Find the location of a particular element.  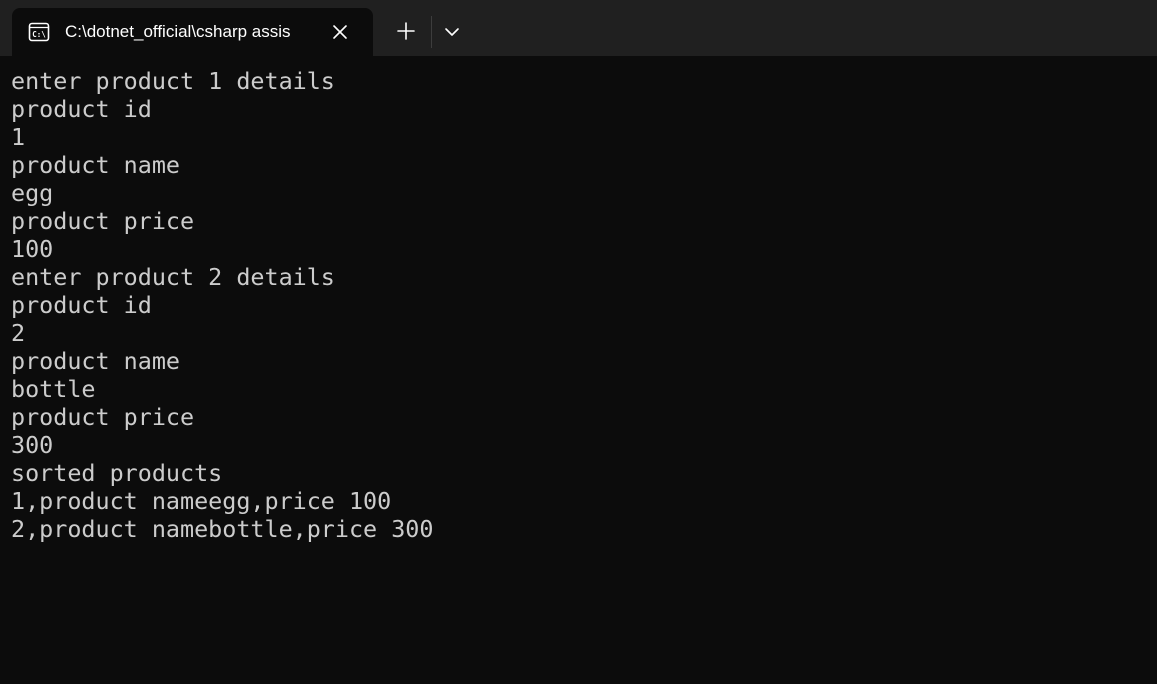

console-line: bottle is located at coordinates (53, 389).